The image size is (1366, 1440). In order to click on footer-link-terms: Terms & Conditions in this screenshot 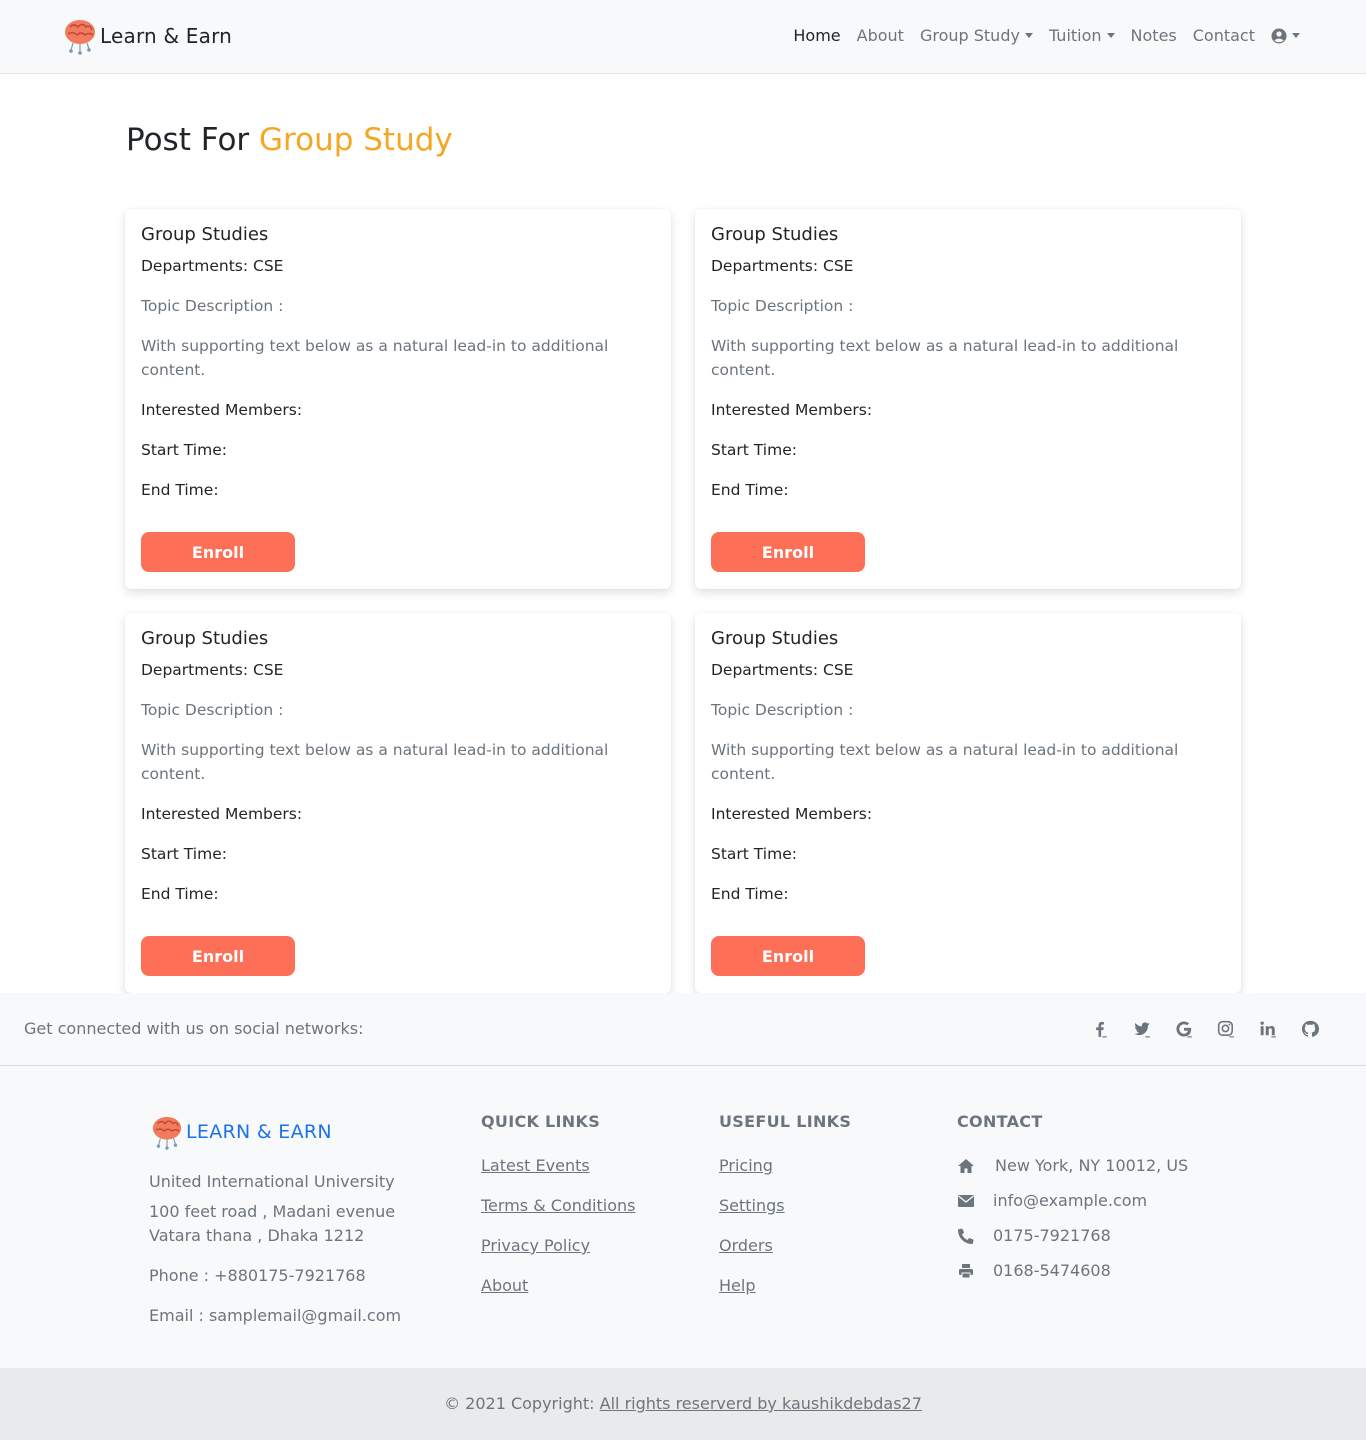, I will do `click(558, 1205)`.